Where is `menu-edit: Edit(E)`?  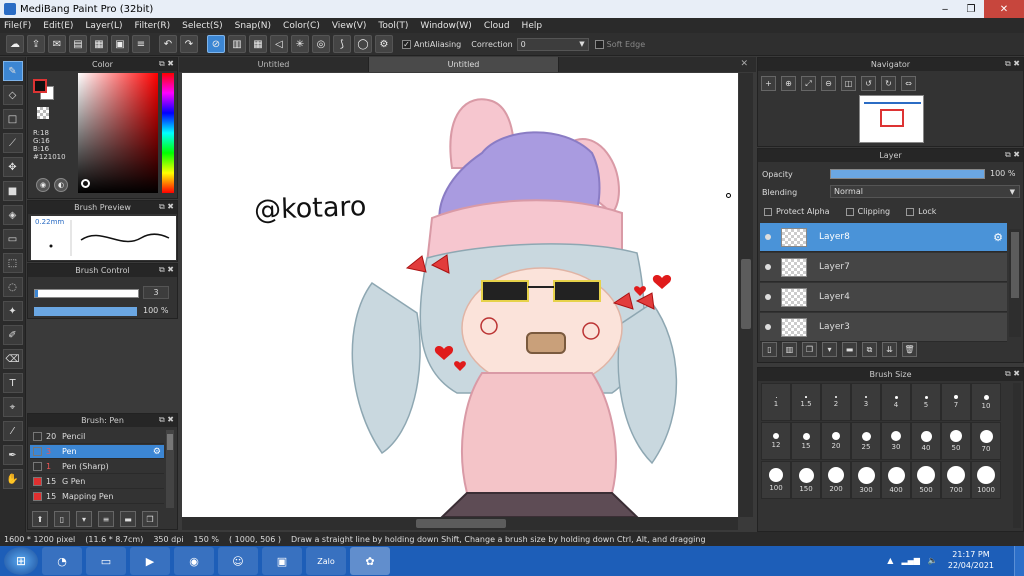
menu-edit: Edit(E) is located at coordinates (58, 26).